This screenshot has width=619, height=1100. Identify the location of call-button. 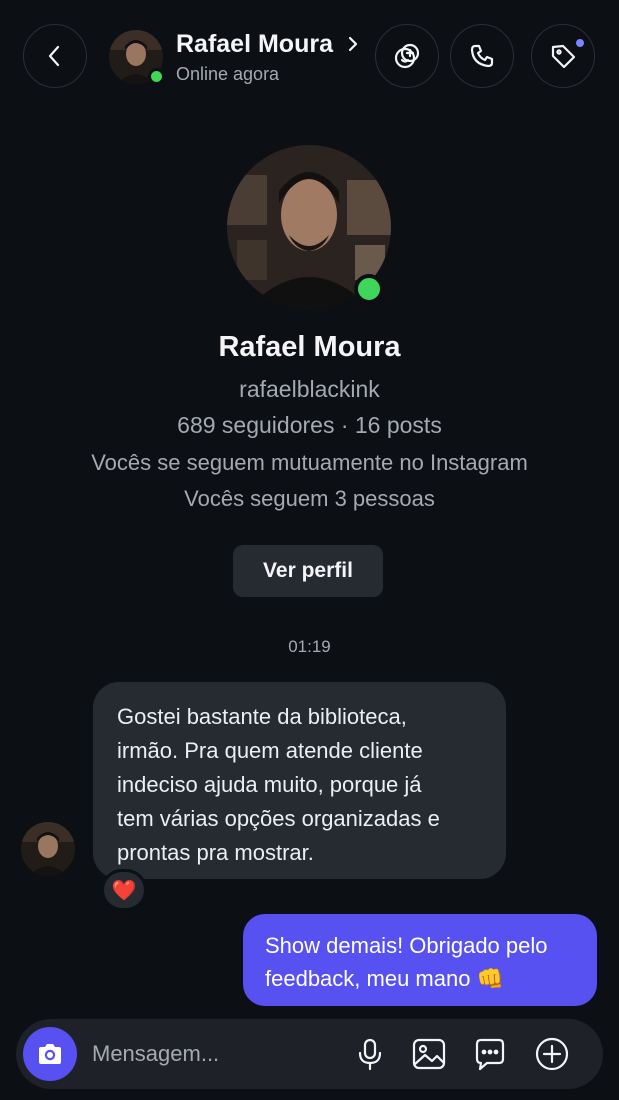
(482, 56).